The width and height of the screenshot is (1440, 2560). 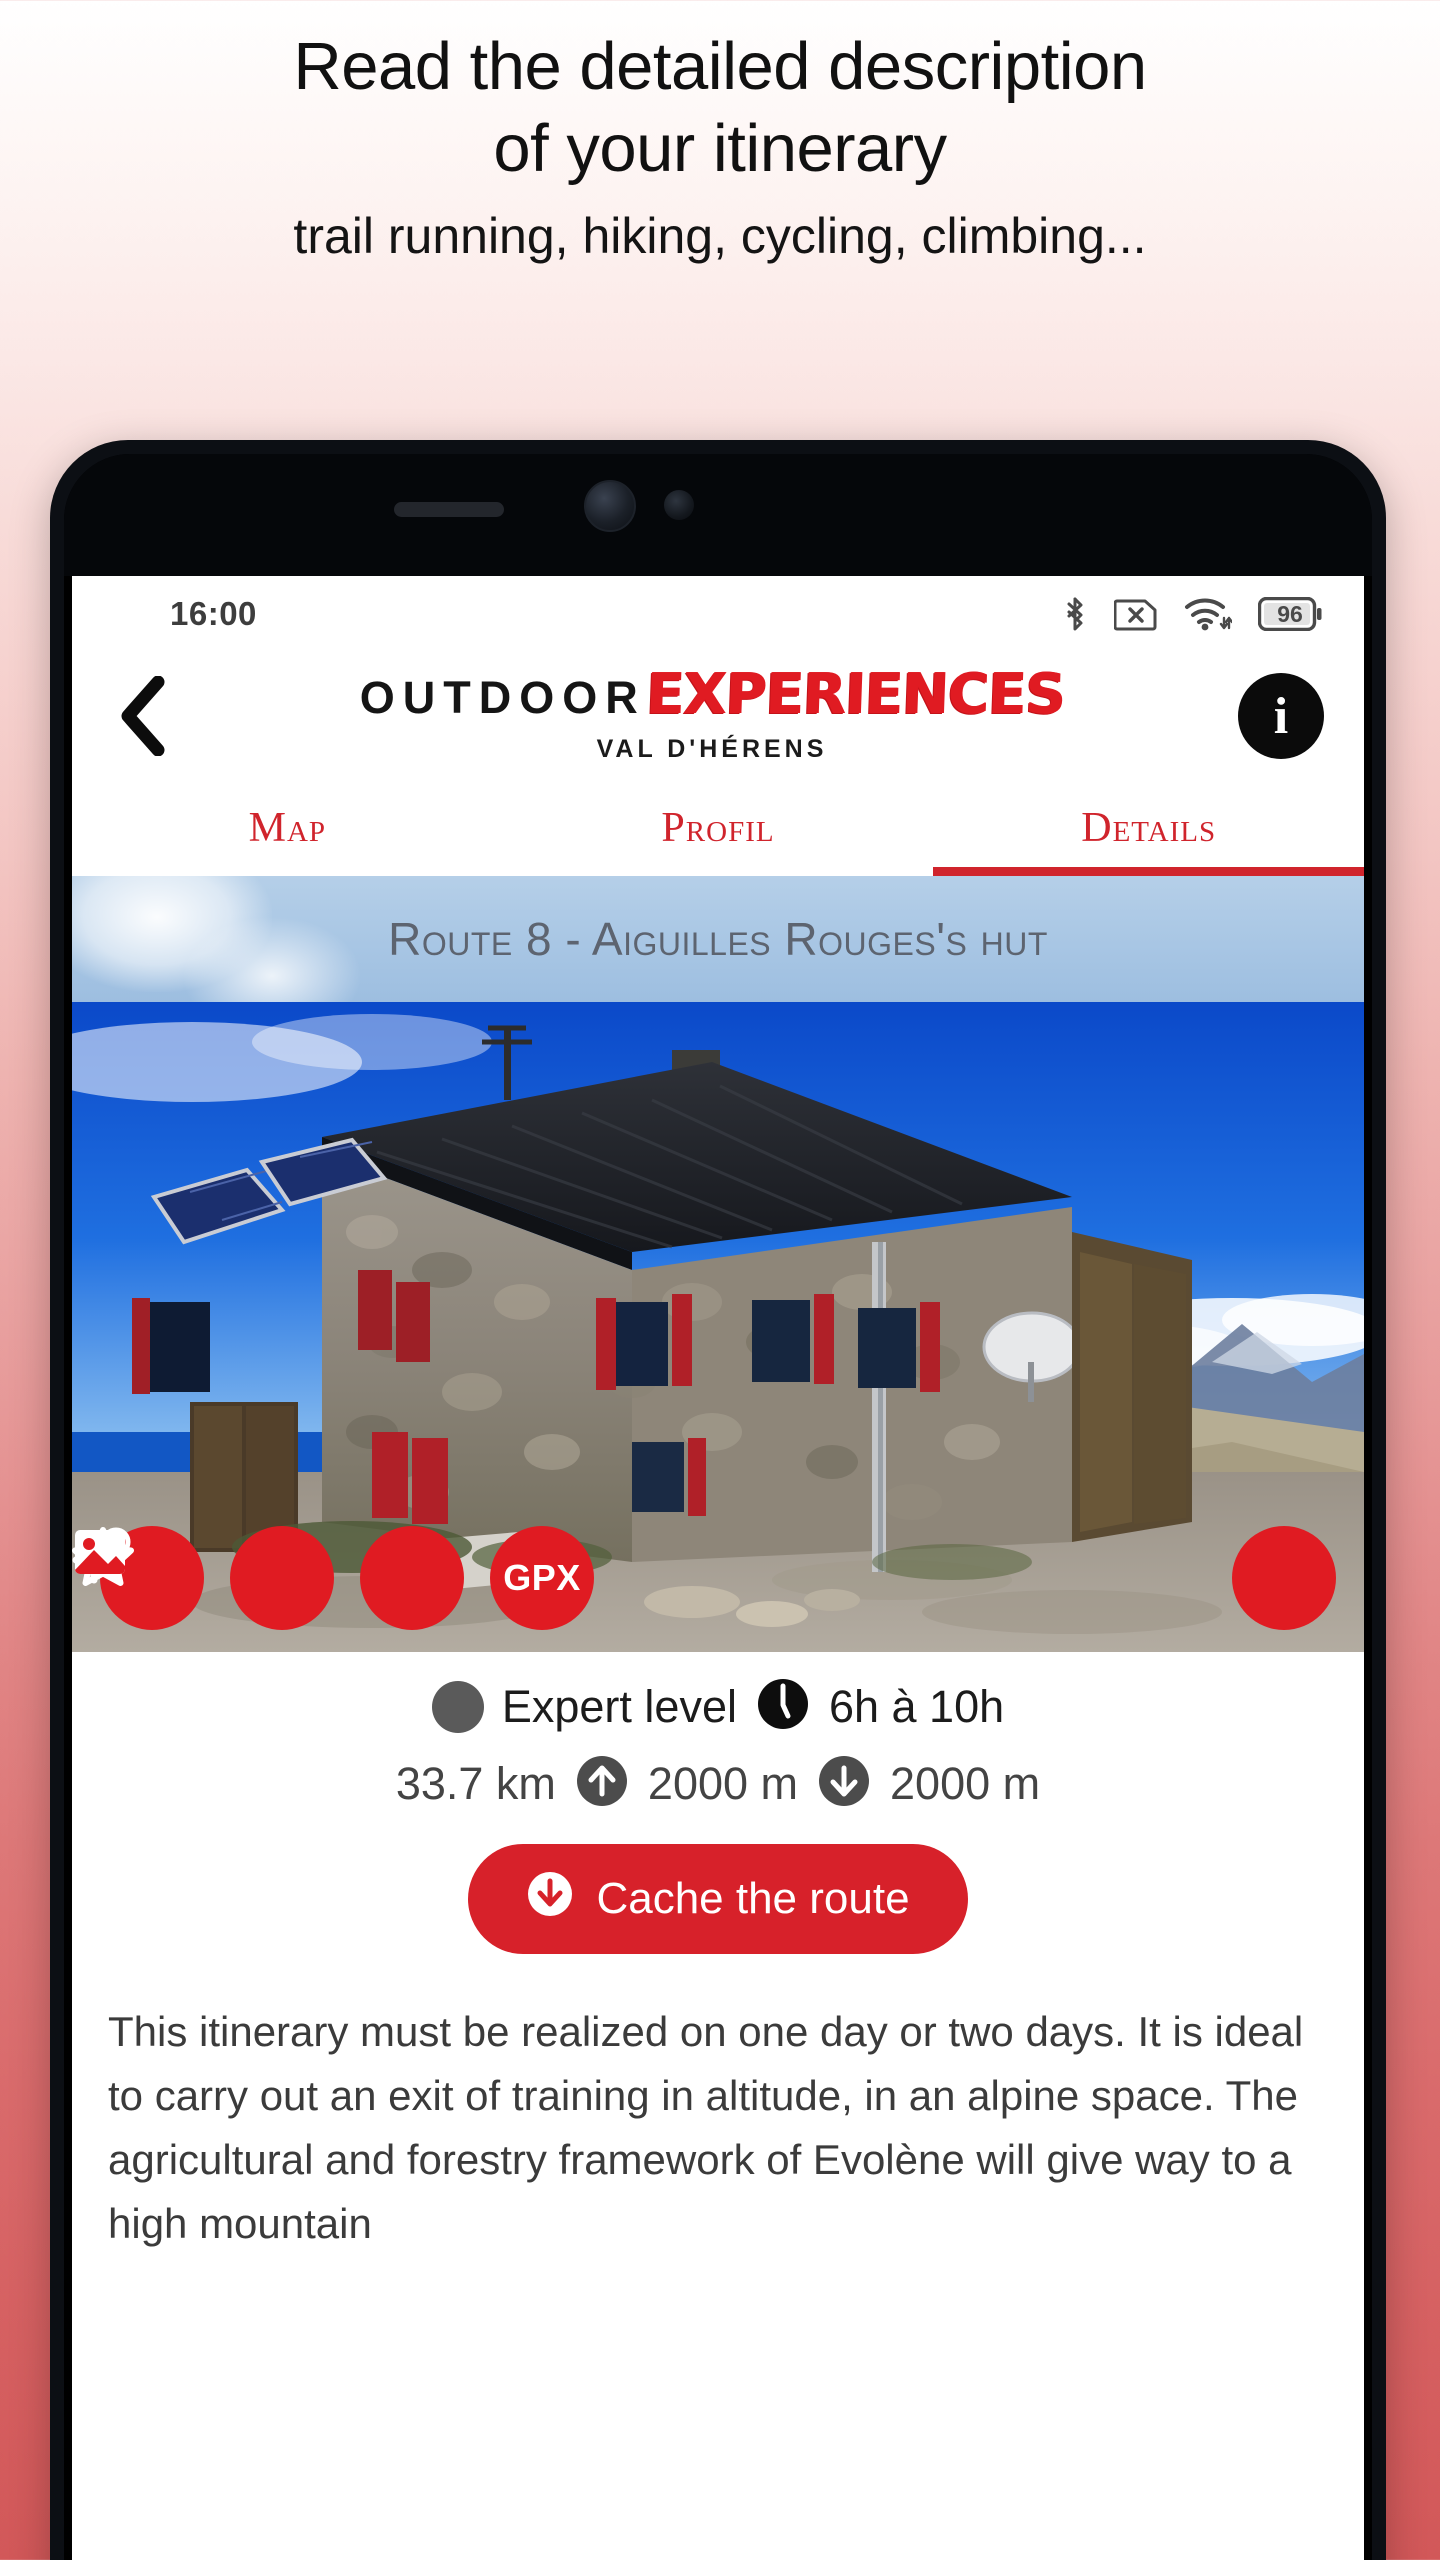 What do you see at coordinates (203, 1578) in the screenshot?
I see `favorite-button` at bounding box center [203, 1578].